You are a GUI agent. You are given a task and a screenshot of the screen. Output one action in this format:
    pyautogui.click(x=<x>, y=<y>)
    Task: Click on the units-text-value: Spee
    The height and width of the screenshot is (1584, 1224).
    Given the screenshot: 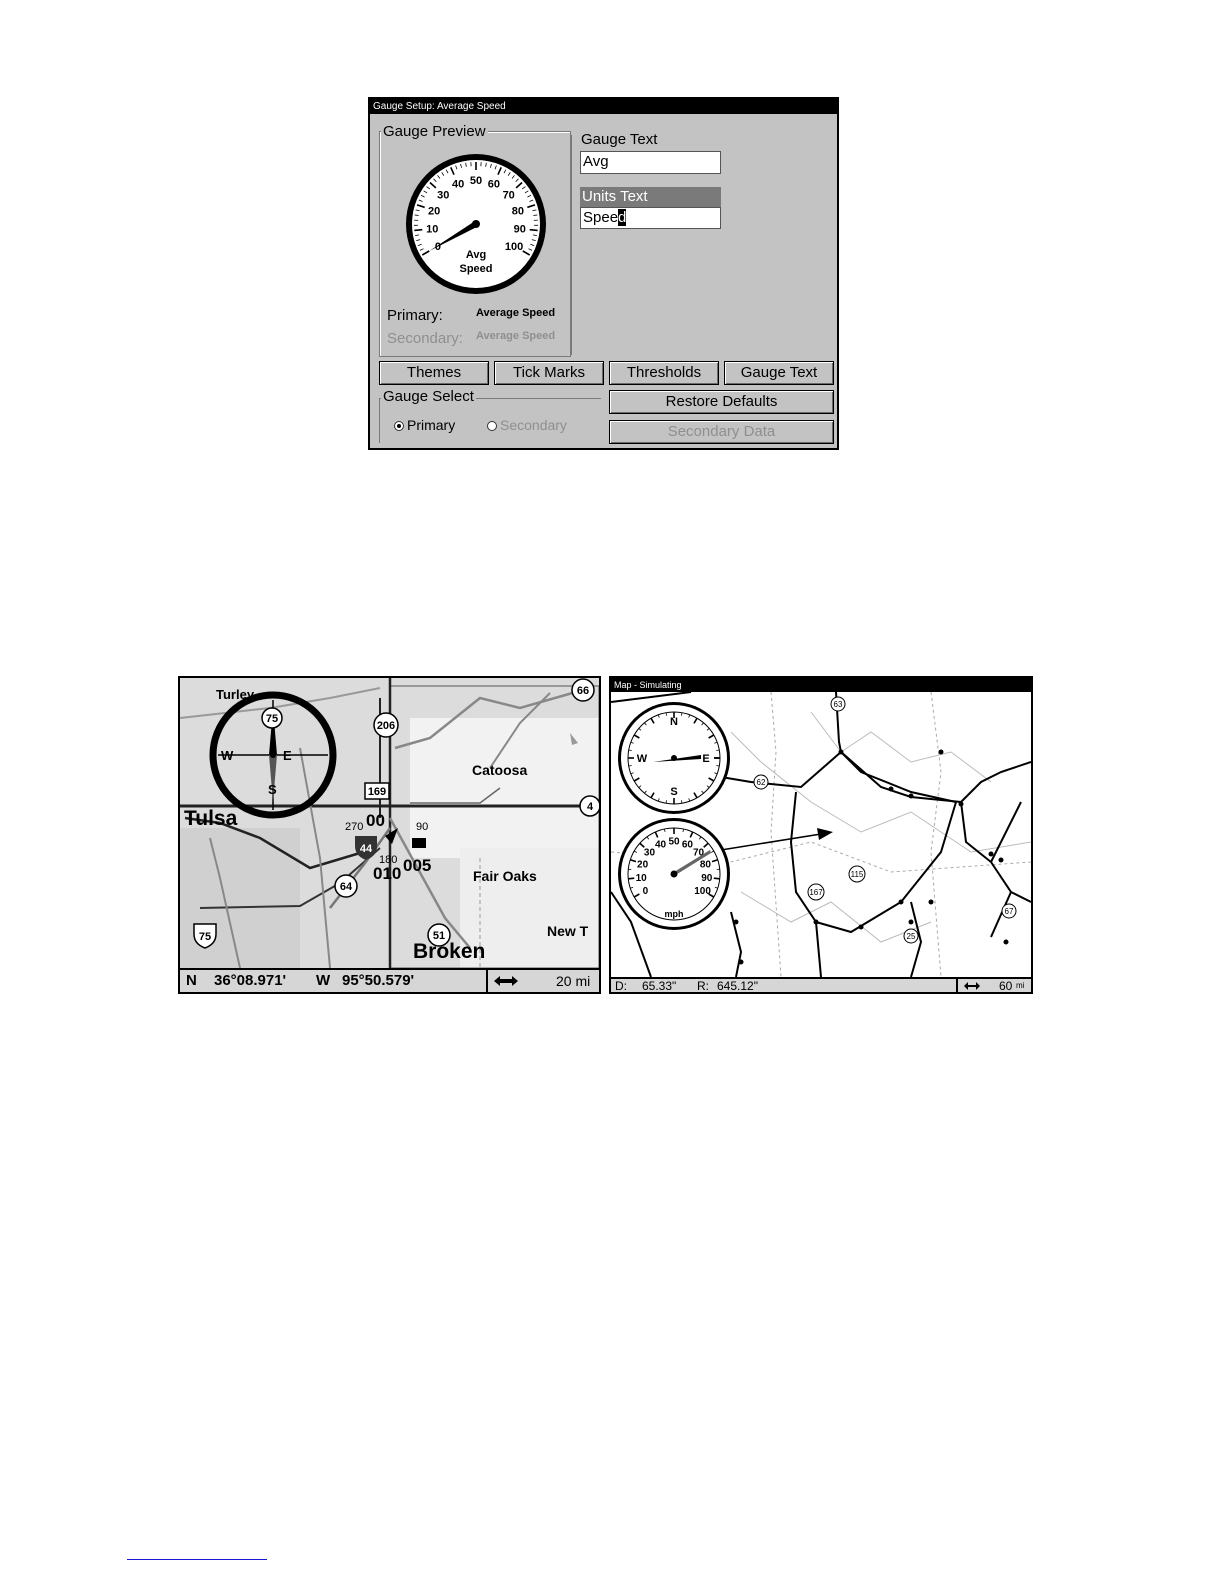 What is the action you would take?
    pyautogui.click(x=601, y=217)
    